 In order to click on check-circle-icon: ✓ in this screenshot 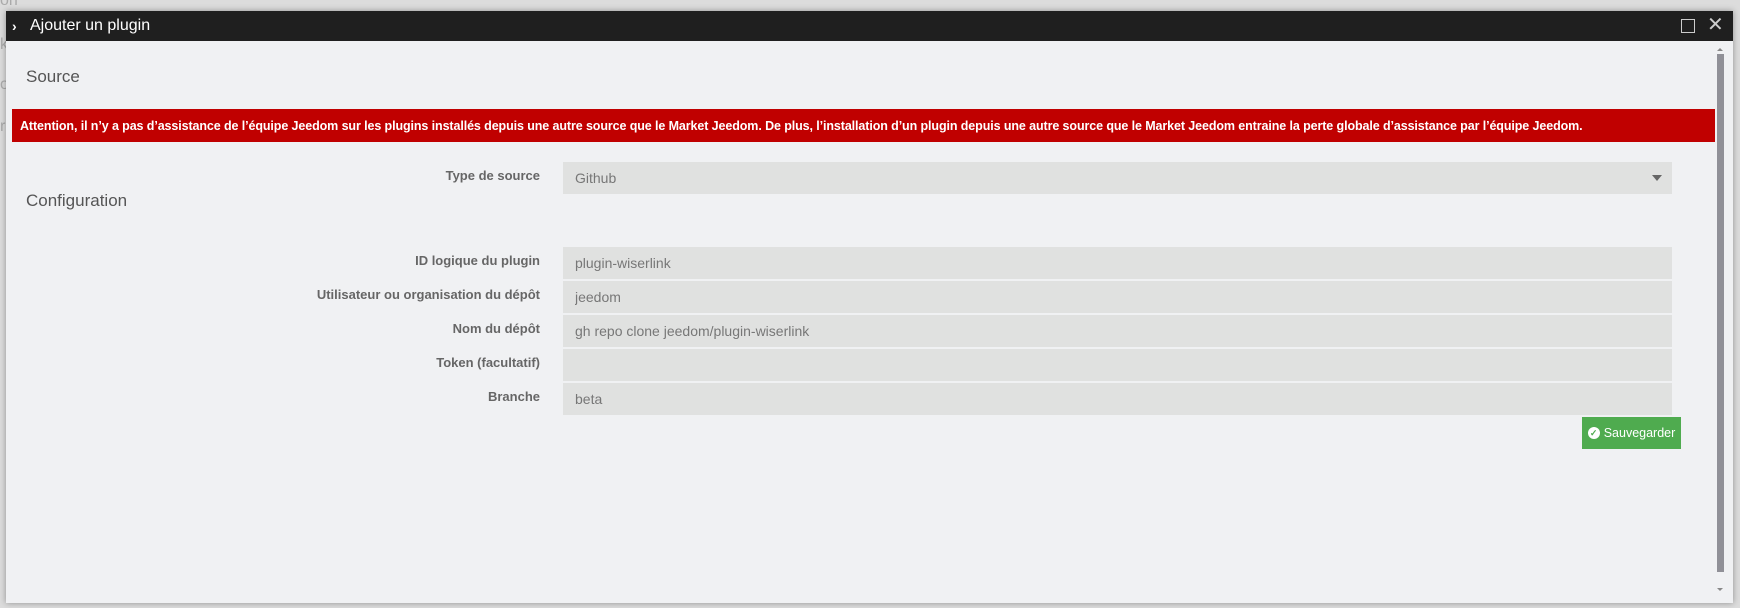, I will do `click(1593, 433)`.